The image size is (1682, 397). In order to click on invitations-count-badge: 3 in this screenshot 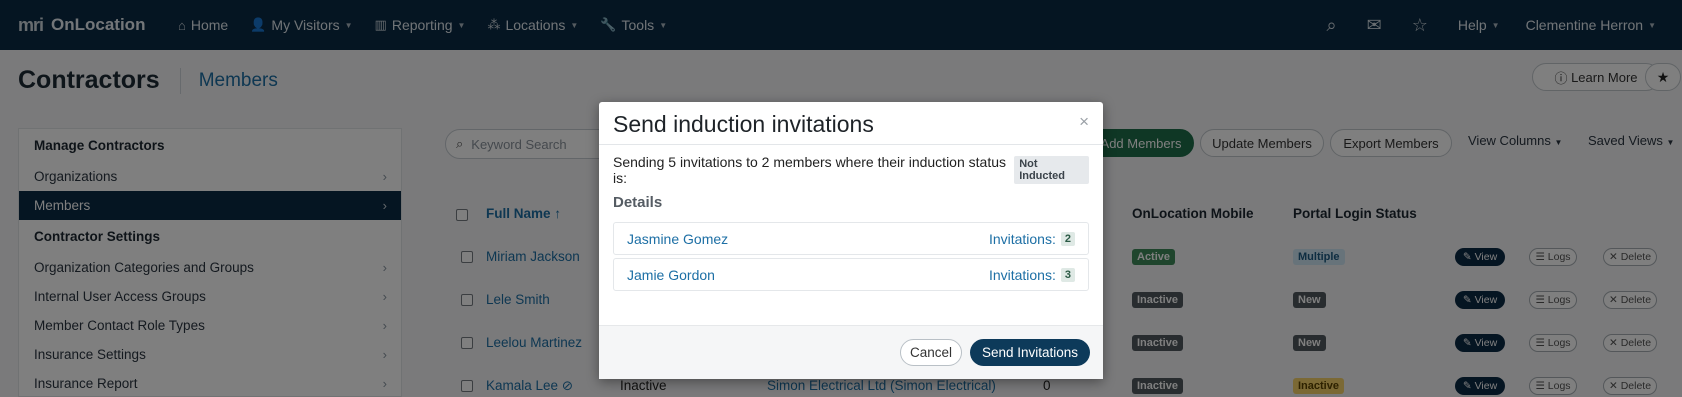, I will do `click(1067, 274)`.